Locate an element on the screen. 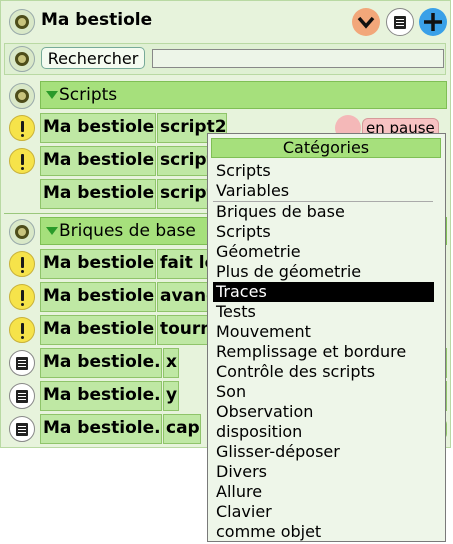 The width and height of the screenshot is (453, 544). plus-icon is located at coordinates (433, 22).